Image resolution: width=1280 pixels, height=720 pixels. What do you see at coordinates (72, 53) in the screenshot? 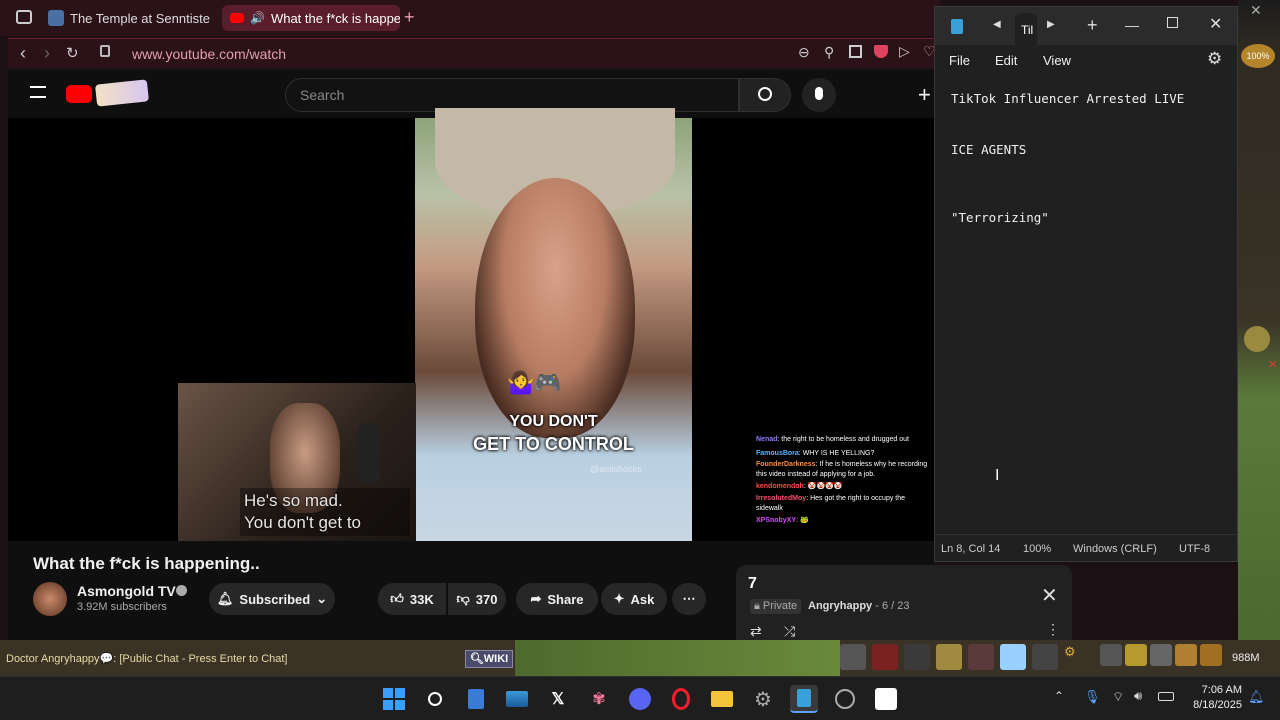
I see `reload-icon: ↻` at bounding box center [72, 53].